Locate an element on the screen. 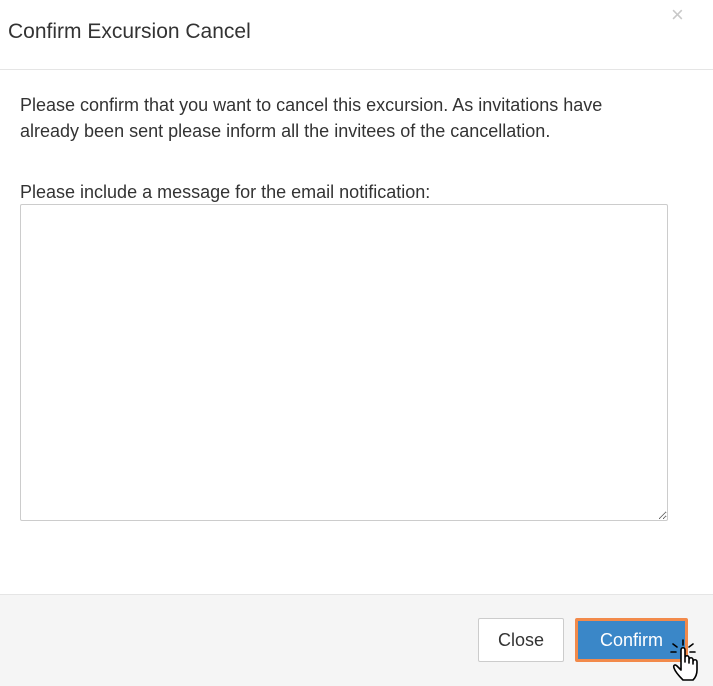  dialog-footer: Close Confirm is located at coordinates (356, 640).